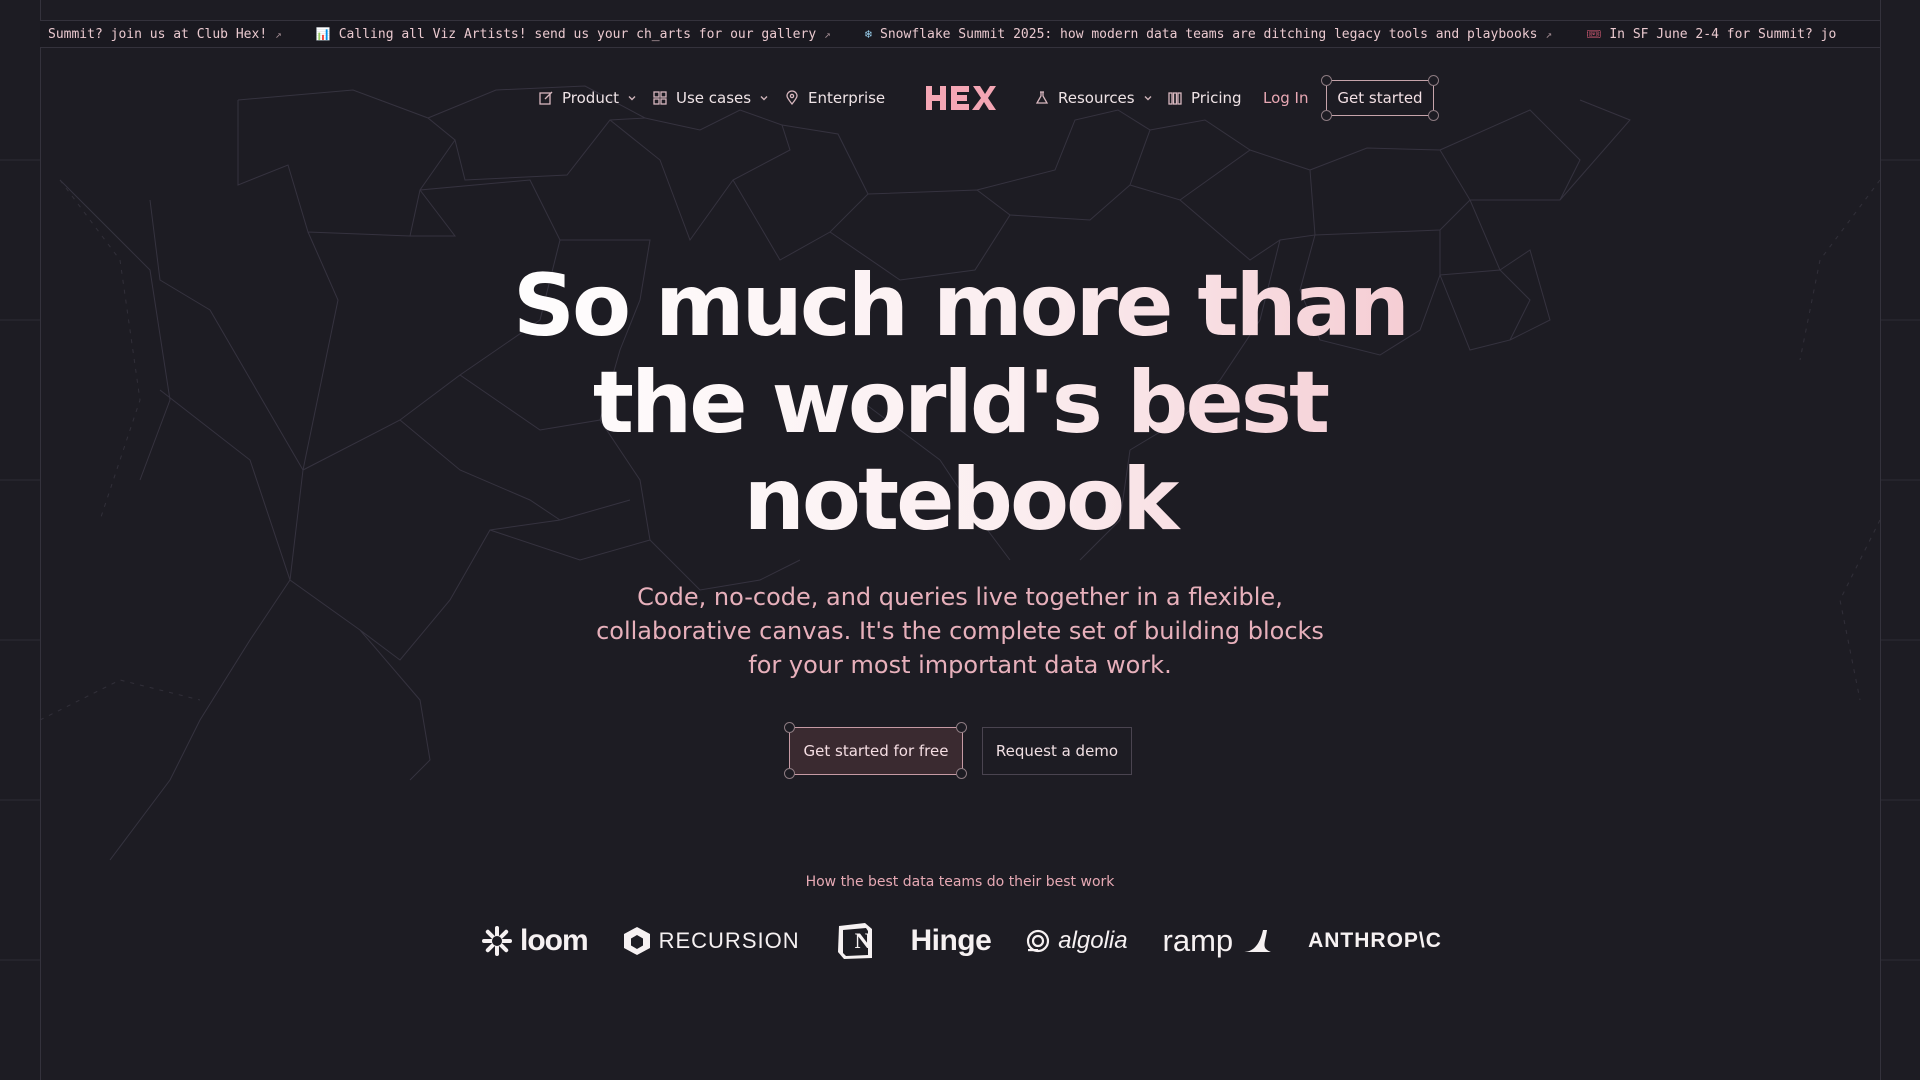 The image size is (1920, 1080). I want to click on ramp-logo: ramp, so click(1218, 941).